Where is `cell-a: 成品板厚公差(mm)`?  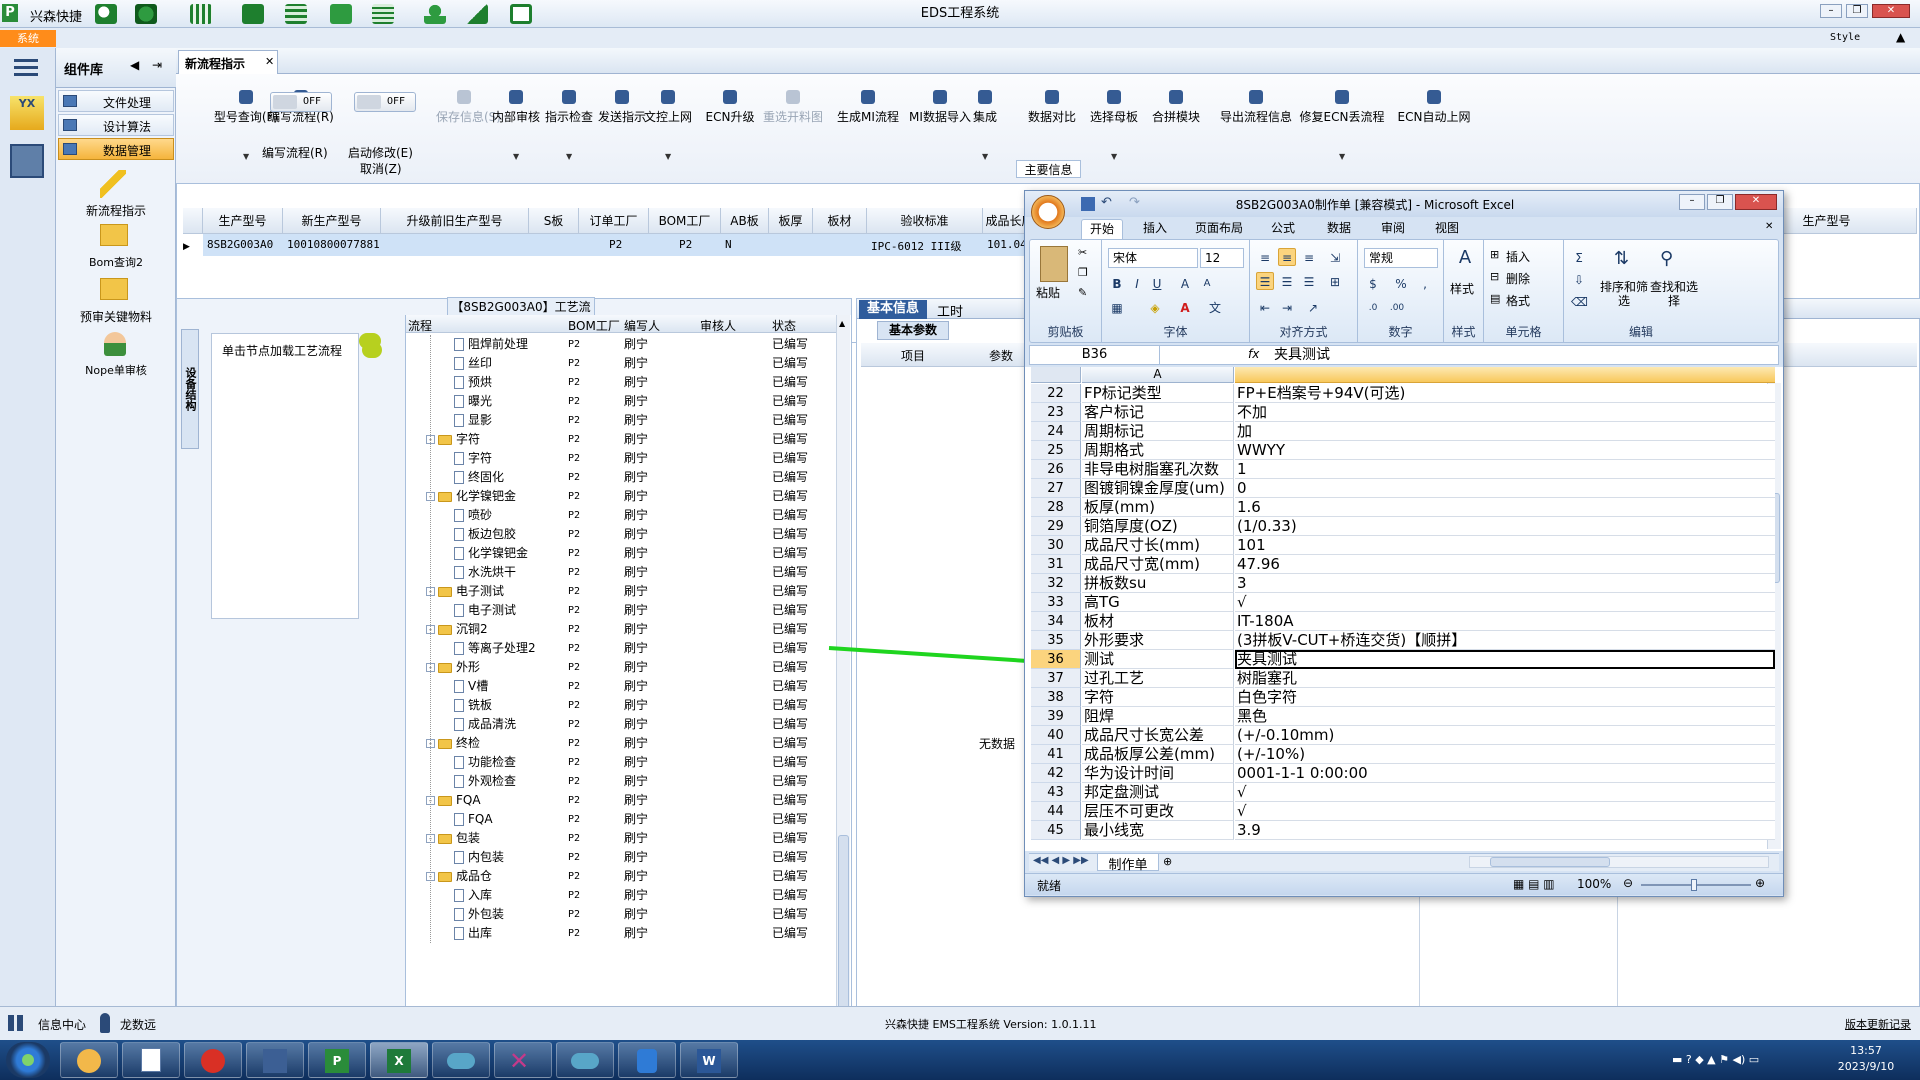 cell-a: 成品板厚公差(mm) is located at coordinates (1158, 754).